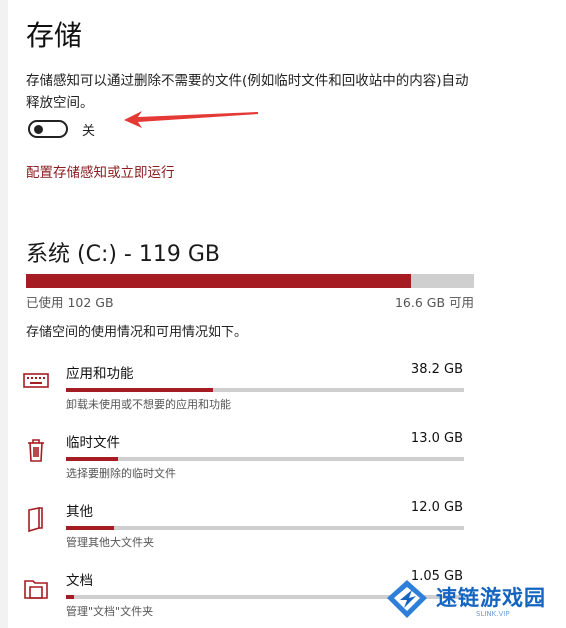 Image resolution: width=566 pixels, height=628 pixels. What do you see at coordinates (48, 129) in the screenshot?
I see `storage-sense-toggle` at bounding box center [48, 129].